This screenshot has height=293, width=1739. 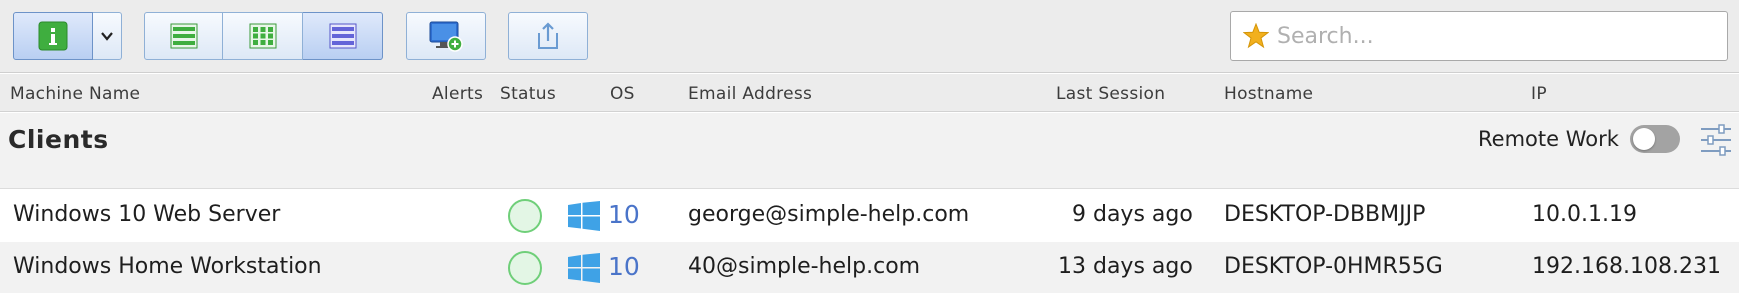 What do you see at coordinates (1325, 214) in the screenshot?
I see `hostname: DESKTOP-DBBMJJP` at bounding box center [1325, 214].